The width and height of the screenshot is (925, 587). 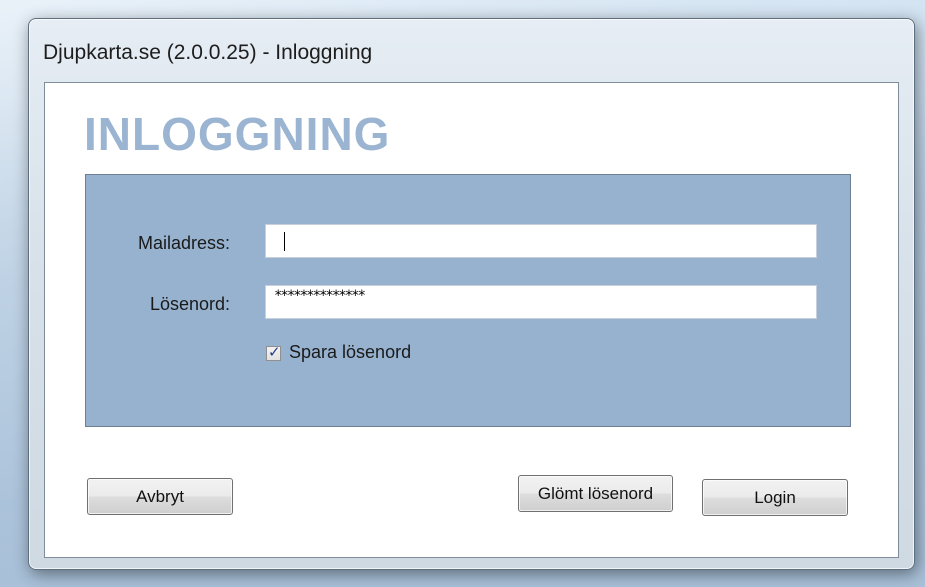 I want to click on checkmark-icon: ✓, so click(x=274, y=352).